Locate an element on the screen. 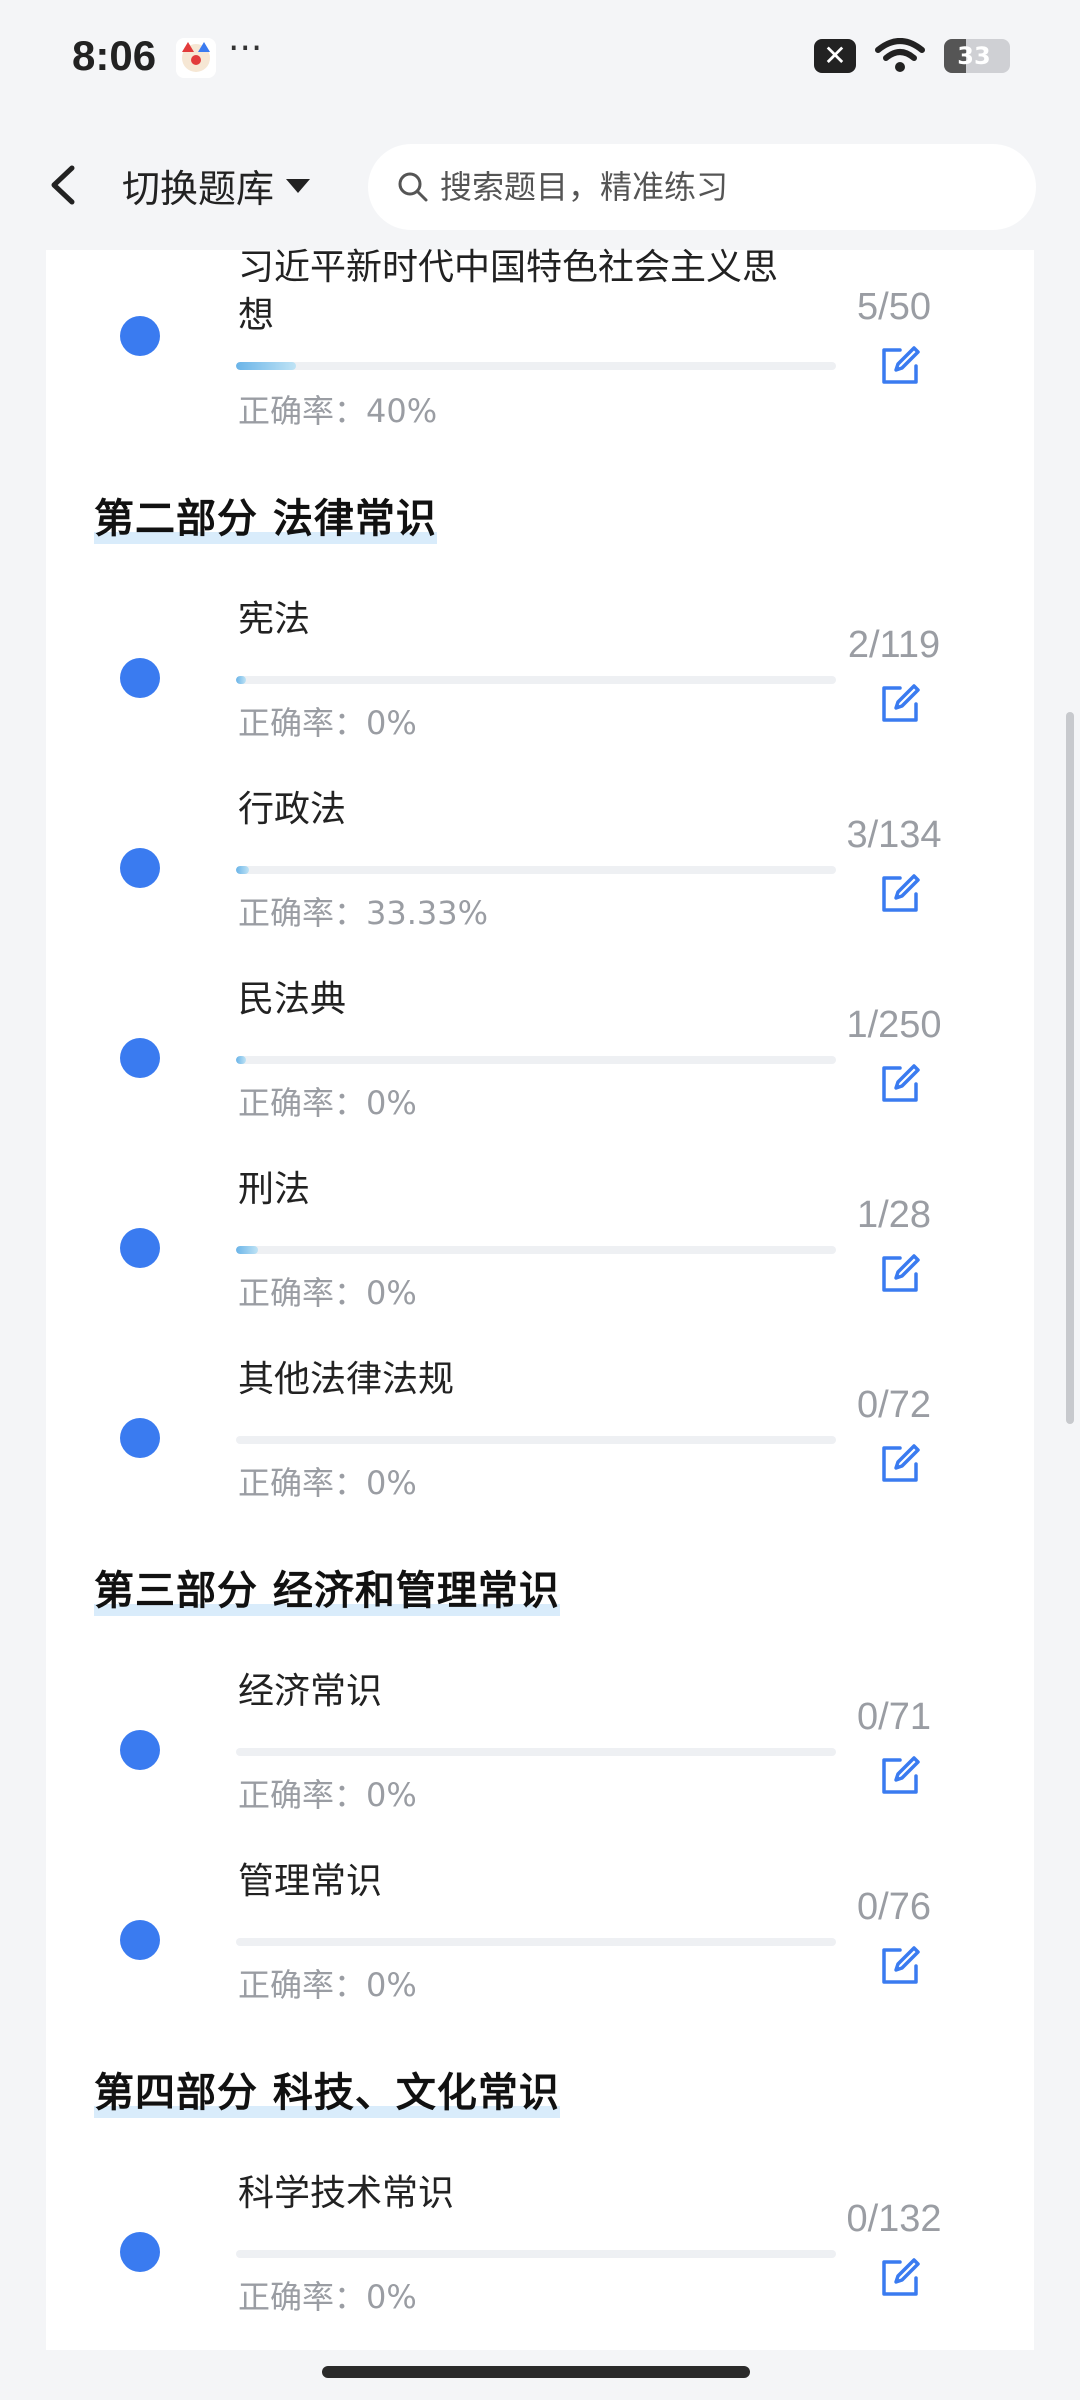 The height and width of the screenshot is (2400, 1080). progress-count: 3/134 is located at coordinates (894, 835).